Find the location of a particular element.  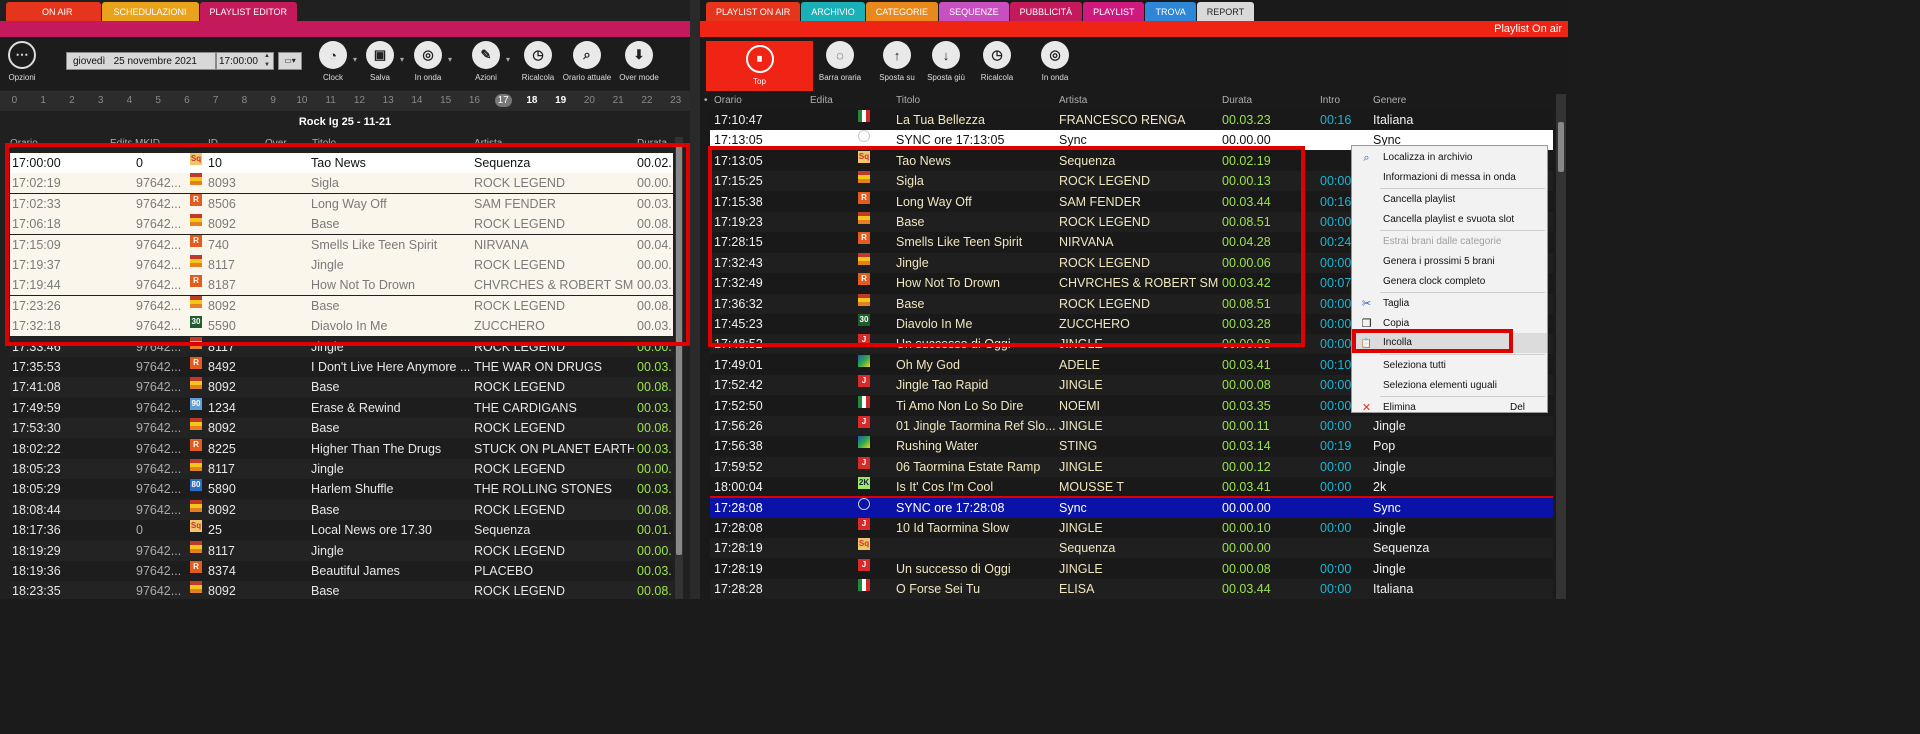

hour-18: 18 is located at coordinates (532, 101).